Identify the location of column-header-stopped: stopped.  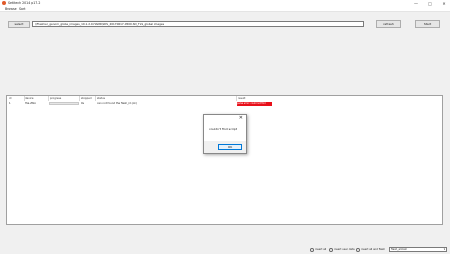
(86, 98).